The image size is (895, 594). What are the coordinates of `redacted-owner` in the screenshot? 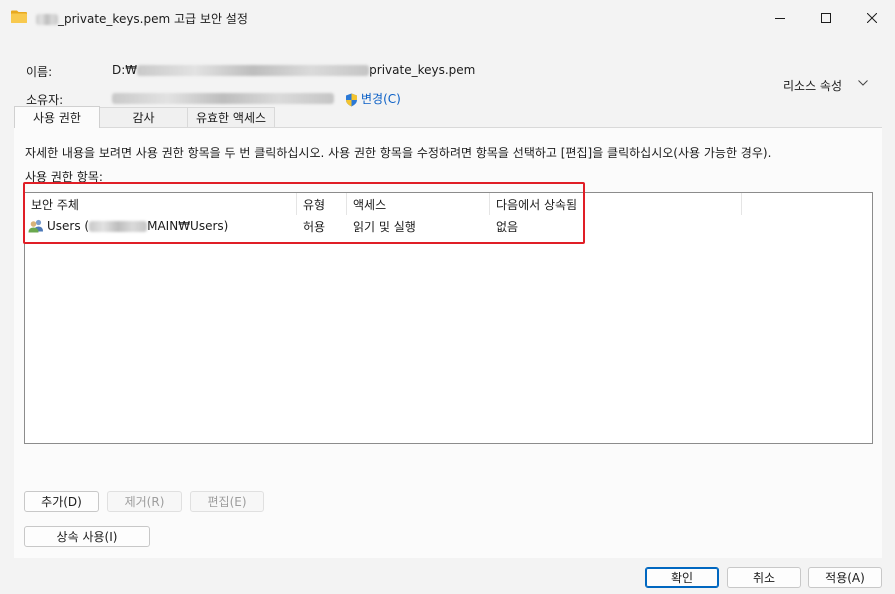 It's located at (223, 98).